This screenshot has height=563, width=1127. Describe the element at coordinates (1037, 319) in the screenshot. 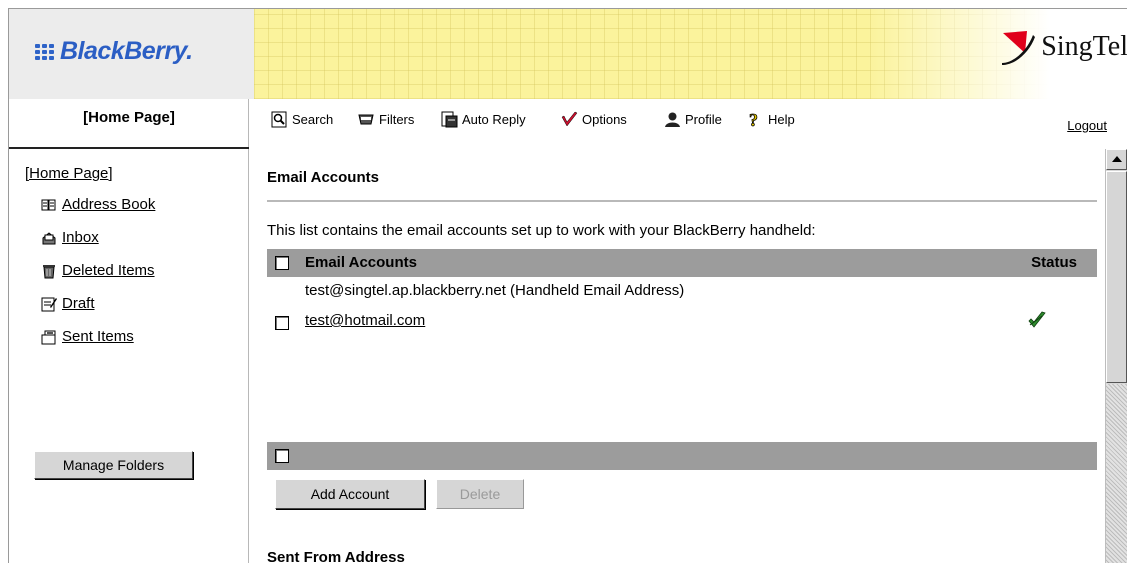

I see `check-icon` at that location.